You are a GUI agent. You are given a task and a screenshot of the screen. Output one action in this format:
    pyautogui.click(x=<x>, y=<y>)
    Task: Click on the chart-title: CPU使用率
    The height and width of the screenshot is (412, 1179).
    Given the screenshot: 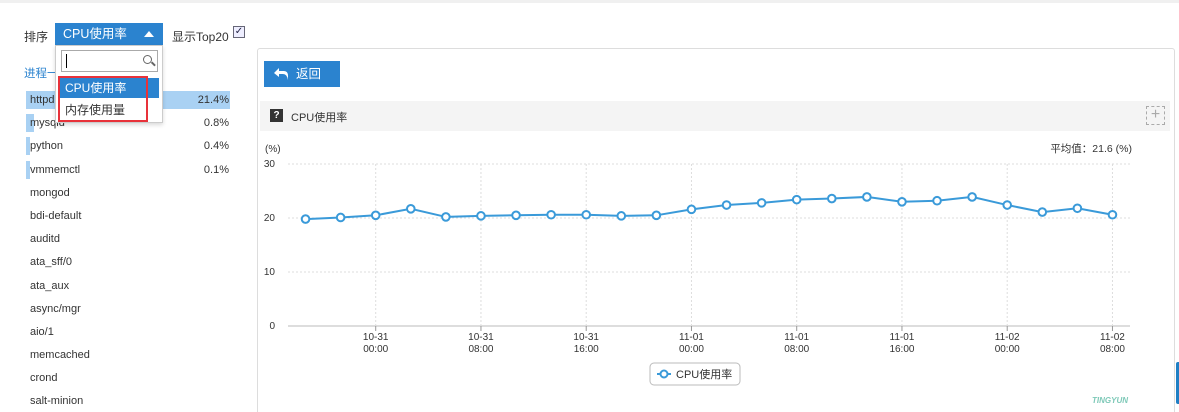 What is the action you would take?
    pyautogui.click(x=319, y=118)
    